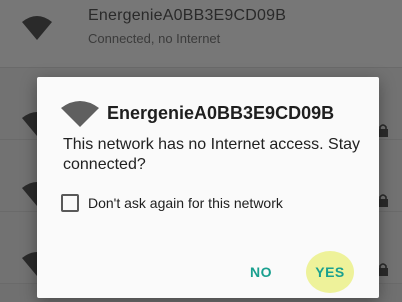 The height and width of the screenshot is (302, 402). Describe the element at coordinates (185, 203) in the screenshot. I see `checkbox-label: Don't ask again for this network` at that location.